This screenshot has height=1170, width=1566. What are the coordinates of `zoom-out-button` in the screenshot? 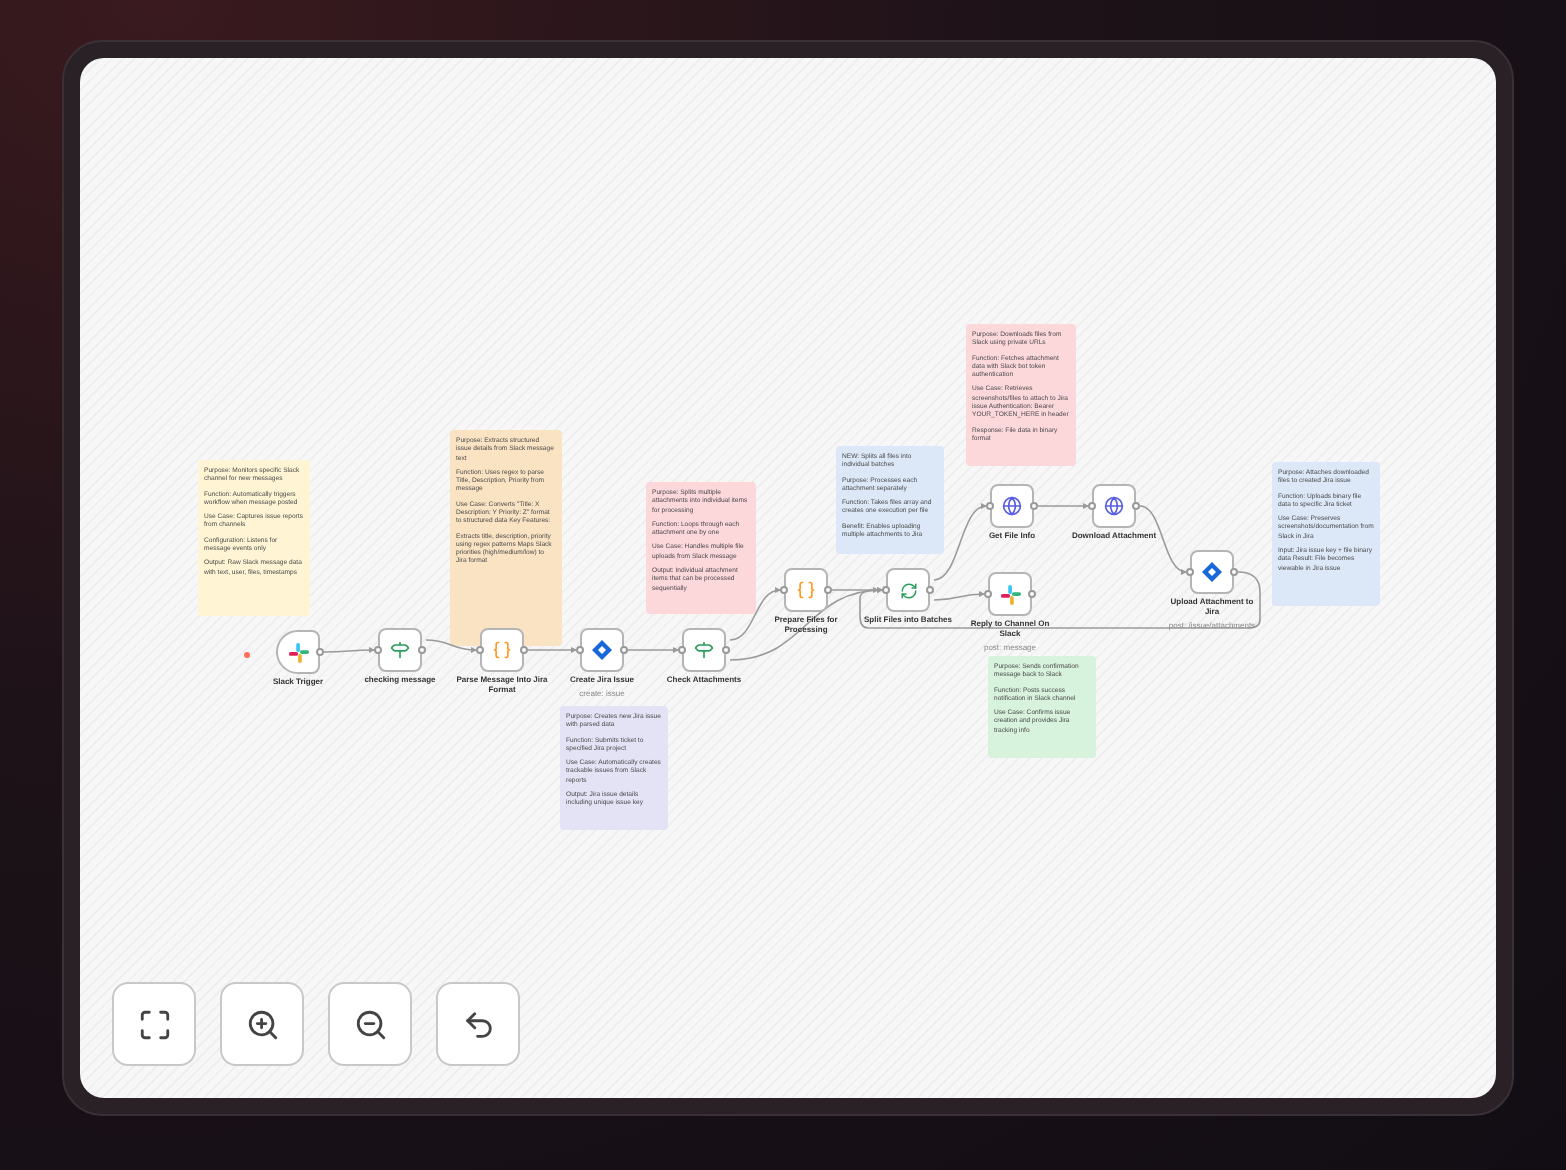 It's located at (370, 1024).